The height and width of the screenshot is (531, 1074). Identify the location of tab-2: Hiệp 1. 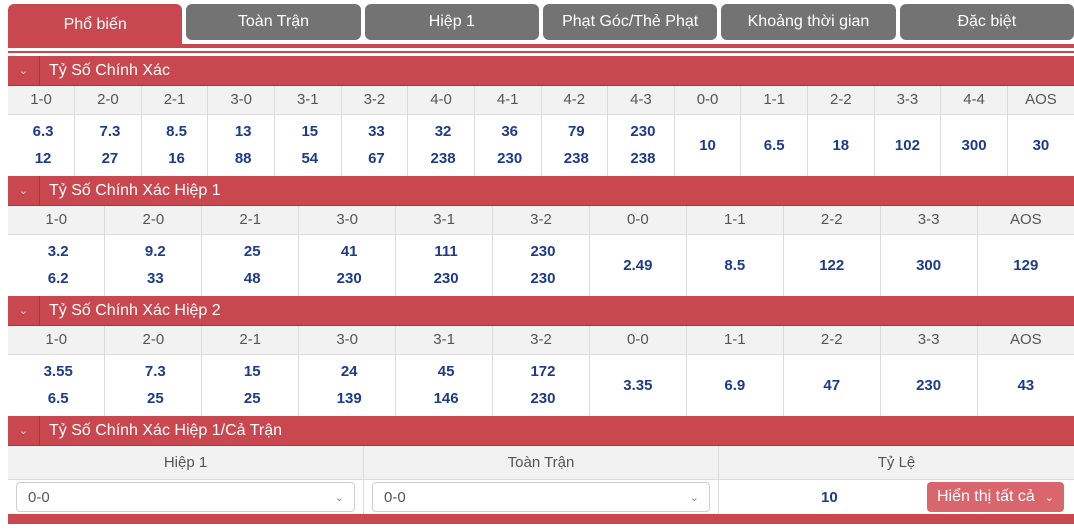
(451, 22).